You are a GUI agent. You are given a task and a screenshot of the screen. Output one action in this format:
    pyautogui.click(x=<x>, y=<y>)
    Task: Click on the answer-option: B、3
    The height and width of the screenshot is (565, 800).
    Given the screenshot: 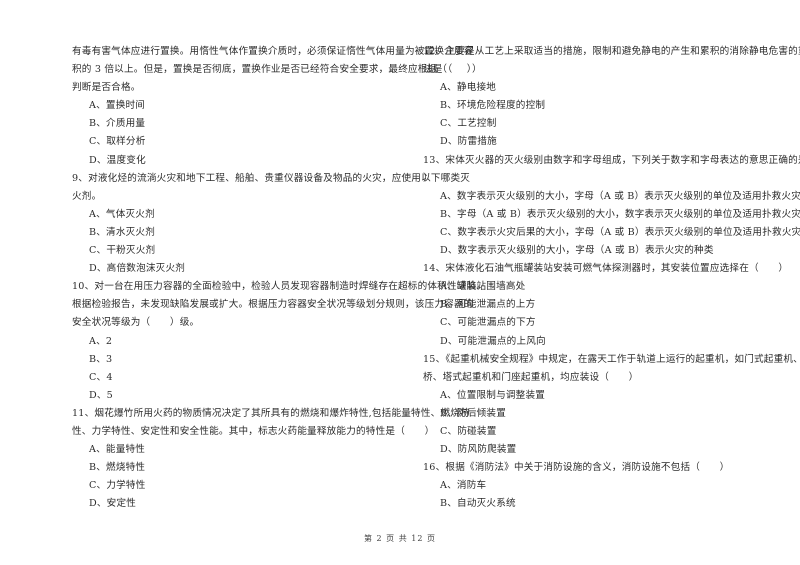 What is the action you would take?
    pyautogui.click(x=101, y=359)
    